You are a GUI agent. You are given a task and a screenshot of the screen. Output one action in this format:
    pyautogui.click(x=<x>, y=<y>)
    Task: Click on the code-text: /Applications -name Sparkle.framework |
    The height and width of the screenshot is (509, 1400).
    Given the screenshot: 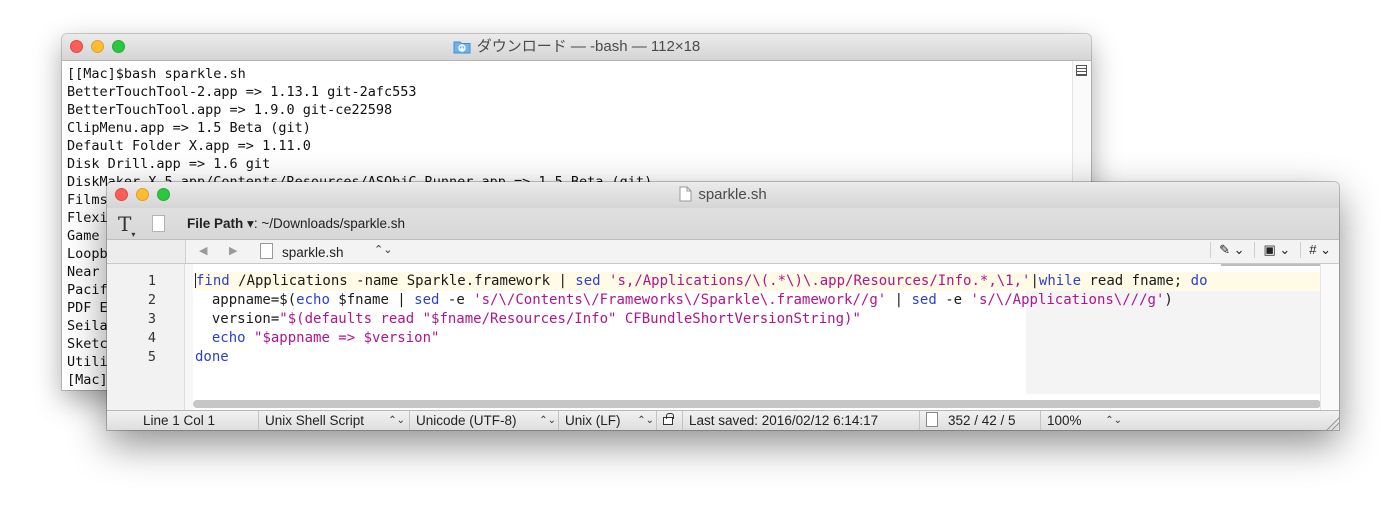 What is the action you would take?
    pyautogui.click(x=402, y=281)
    